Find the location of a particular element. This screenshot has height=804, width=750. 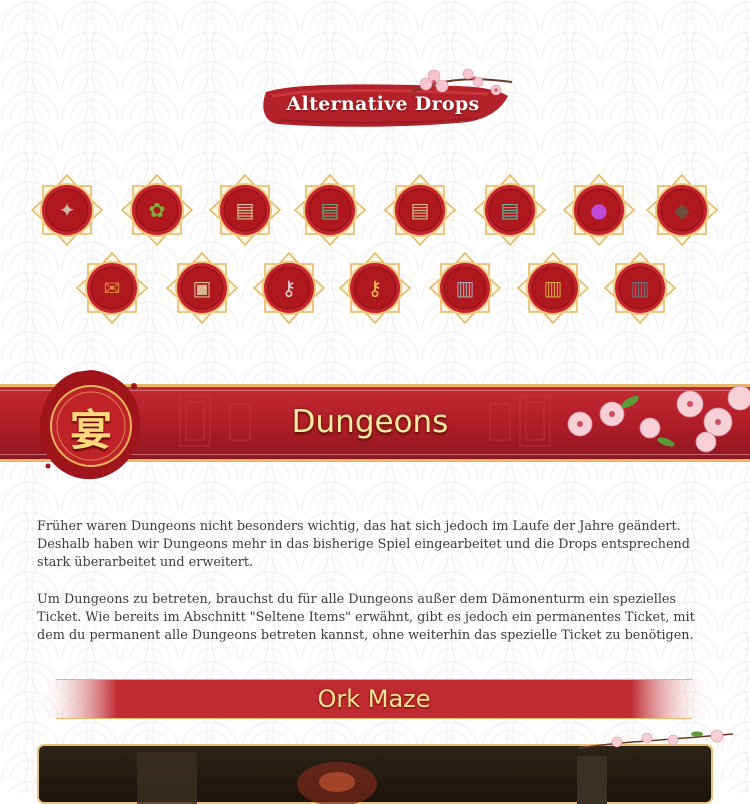

bouquet-icon: ✿ is located at coordinates (157, 210).